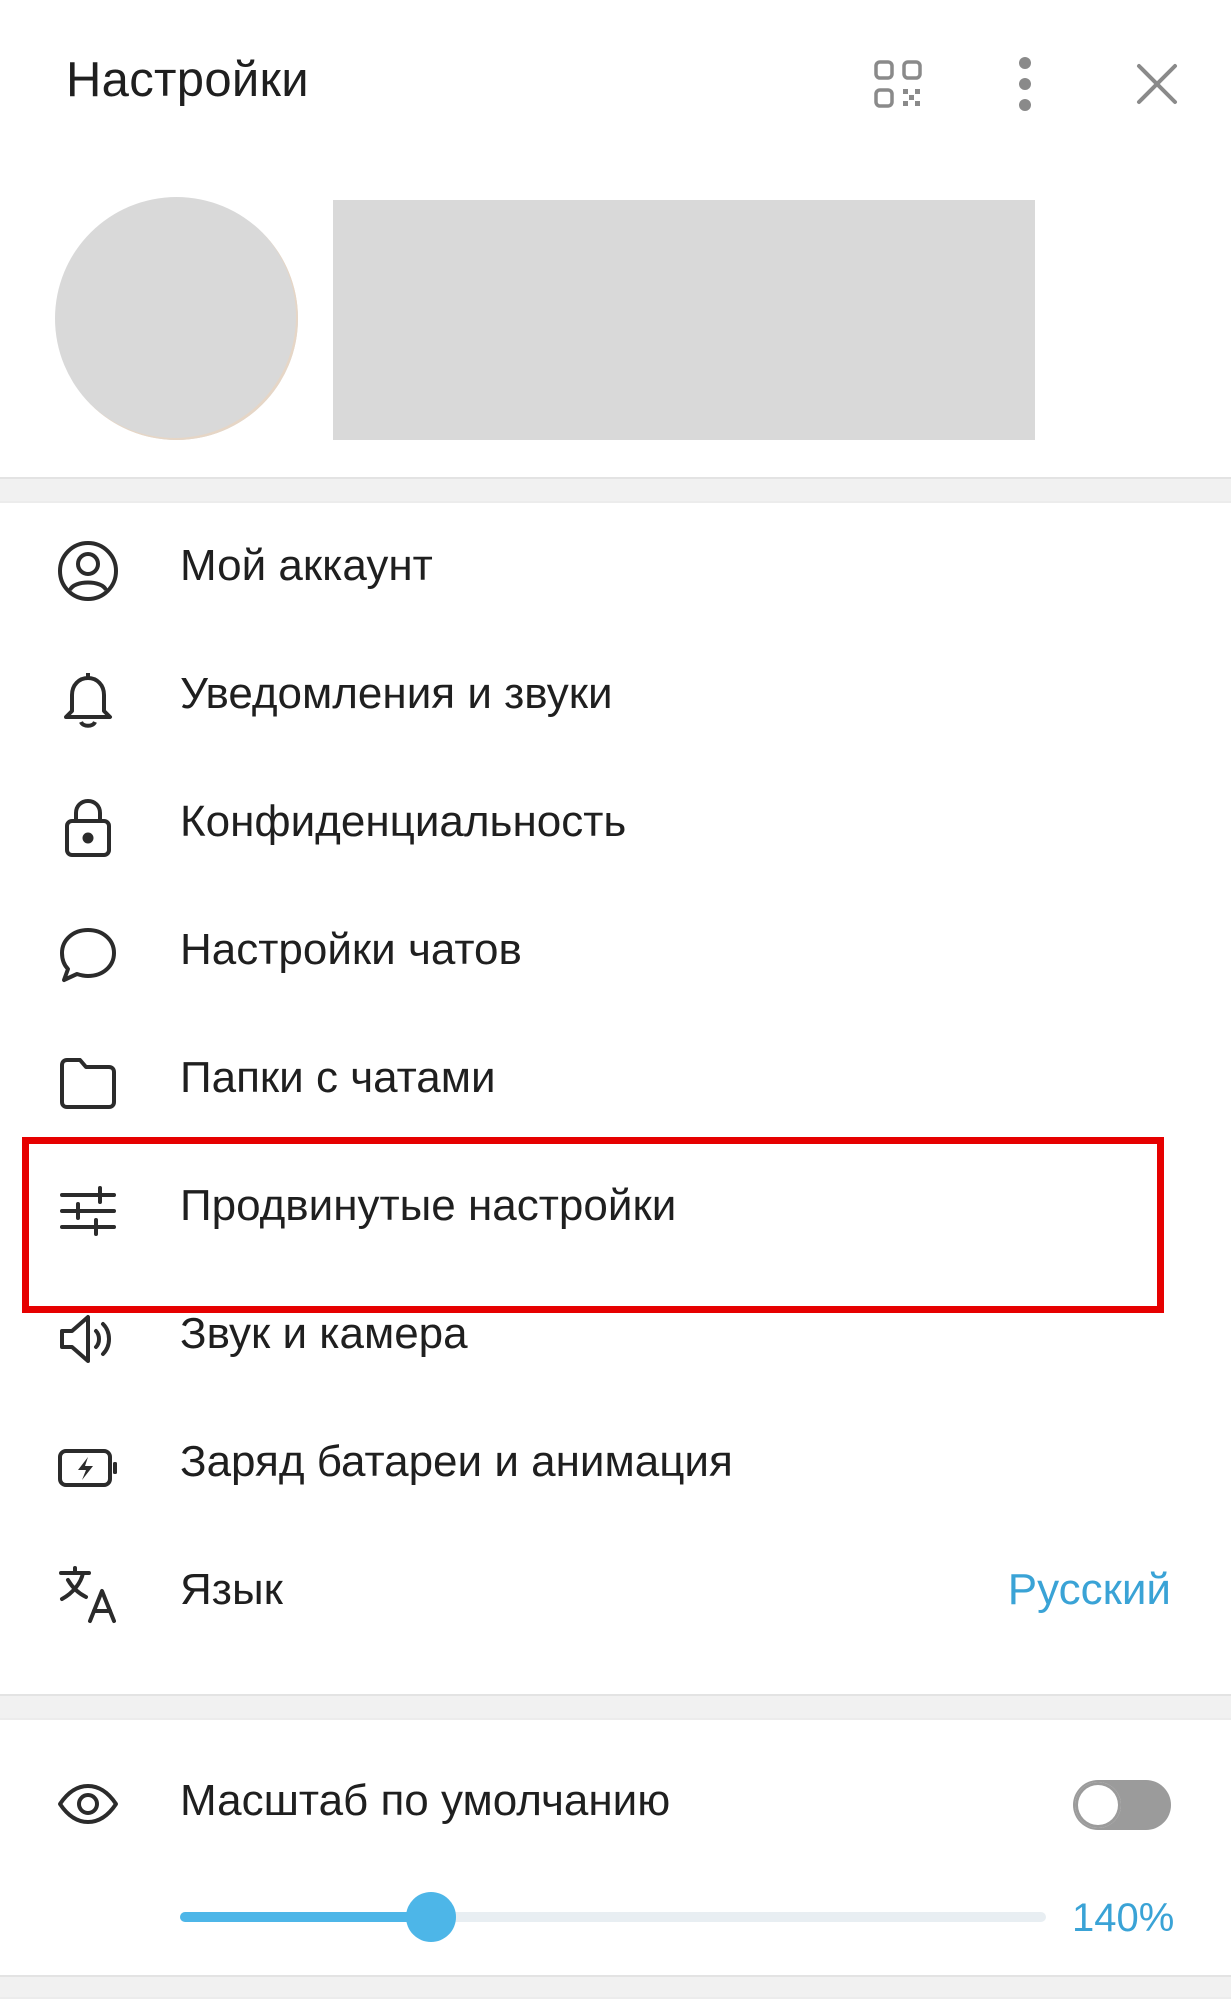  I want to click on zoom-slider, so click(613, 1917).